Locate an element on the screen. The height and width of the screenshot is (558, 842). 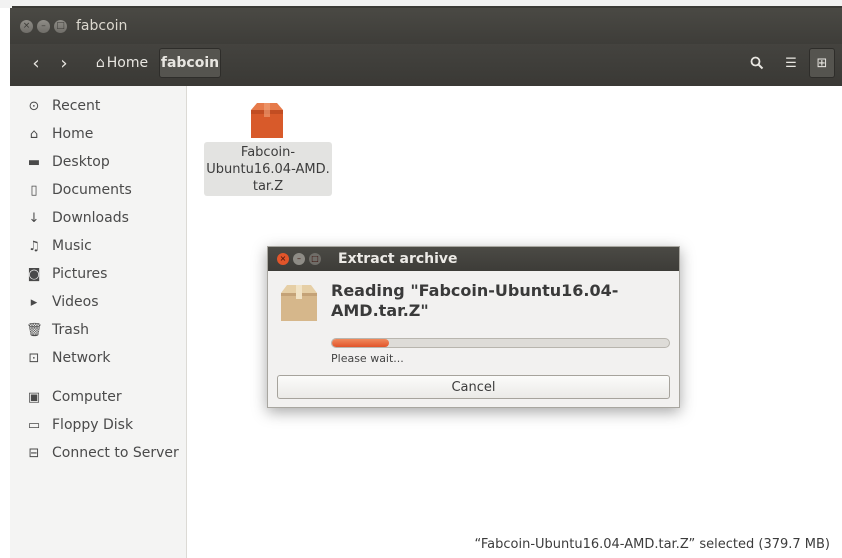
package-icon is located at coordinates (267, 120).